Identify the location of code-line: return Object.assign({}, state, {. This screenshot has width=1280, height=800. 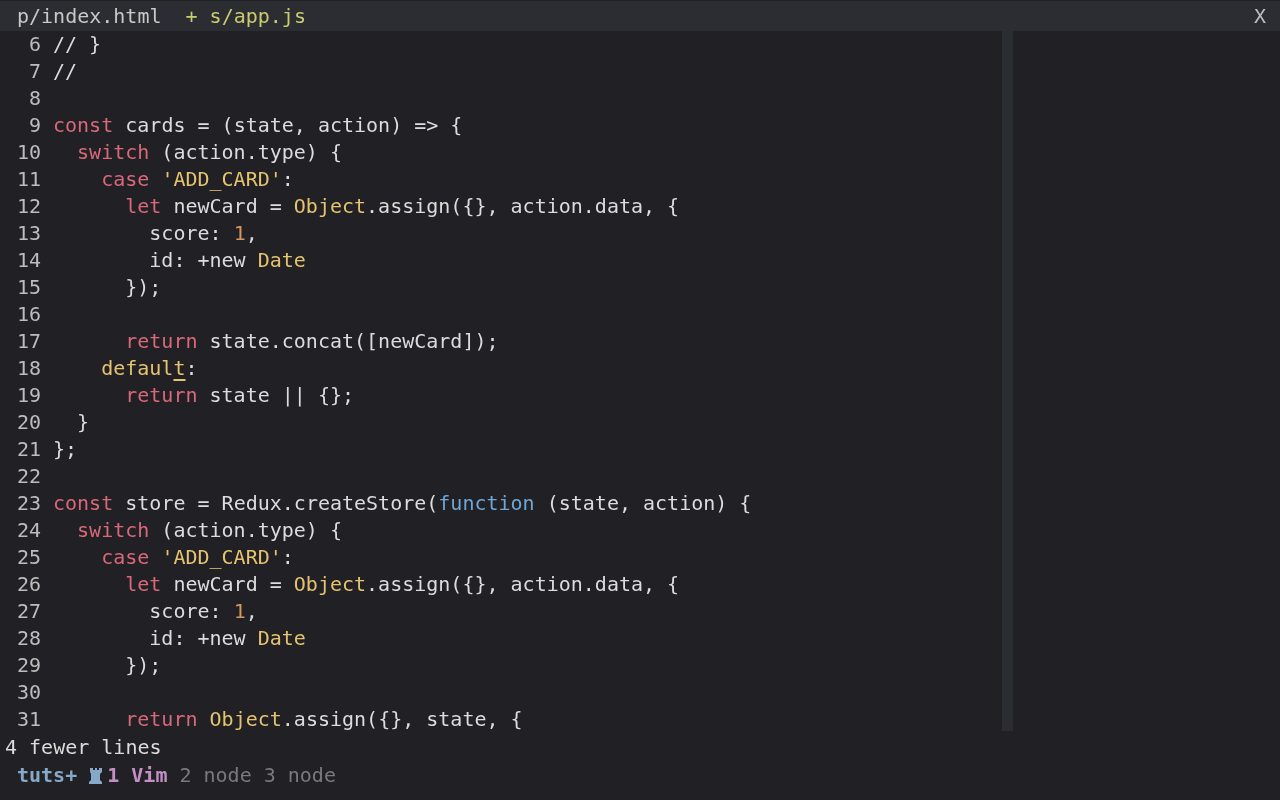
(323, 718).